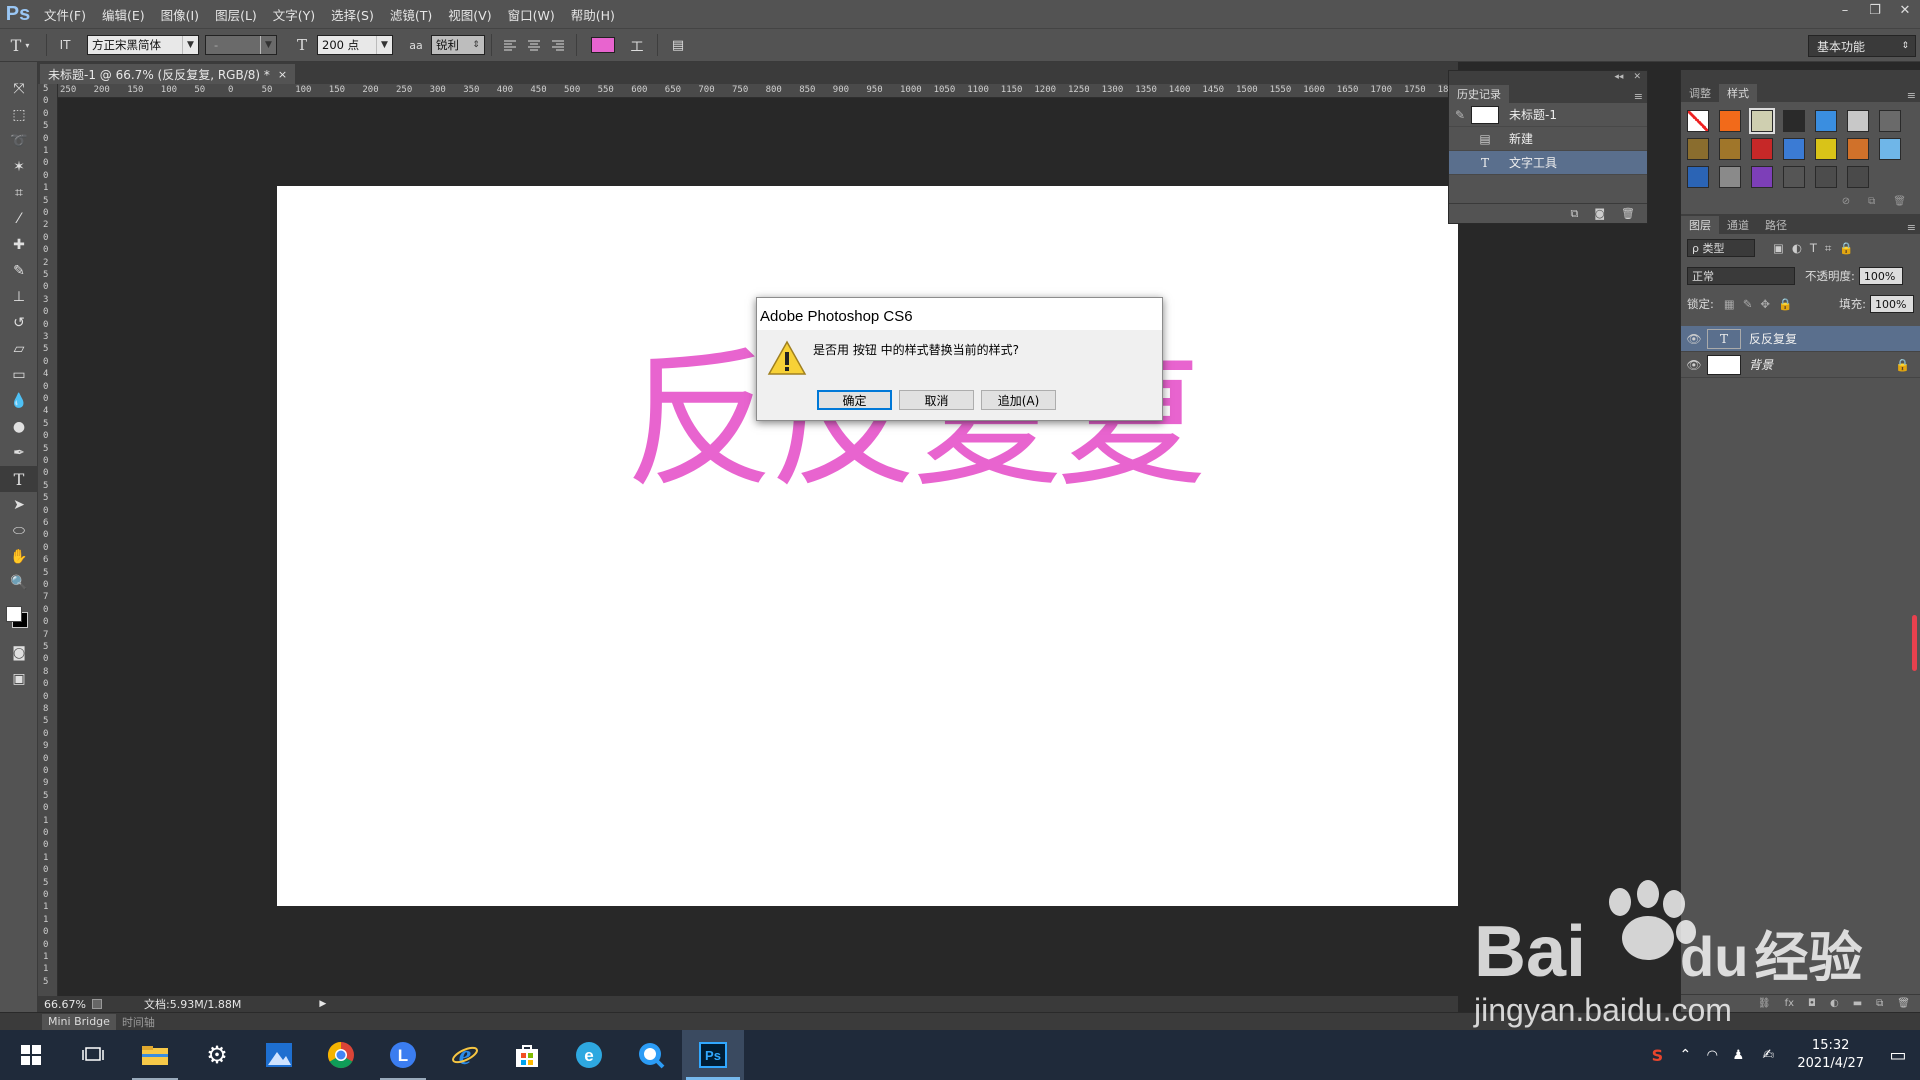 The image size is (1920, 1080). Describe the element at coordinates (19, 375) in the screenshot. I see `gradient-tool-icon: ▭` at that location.